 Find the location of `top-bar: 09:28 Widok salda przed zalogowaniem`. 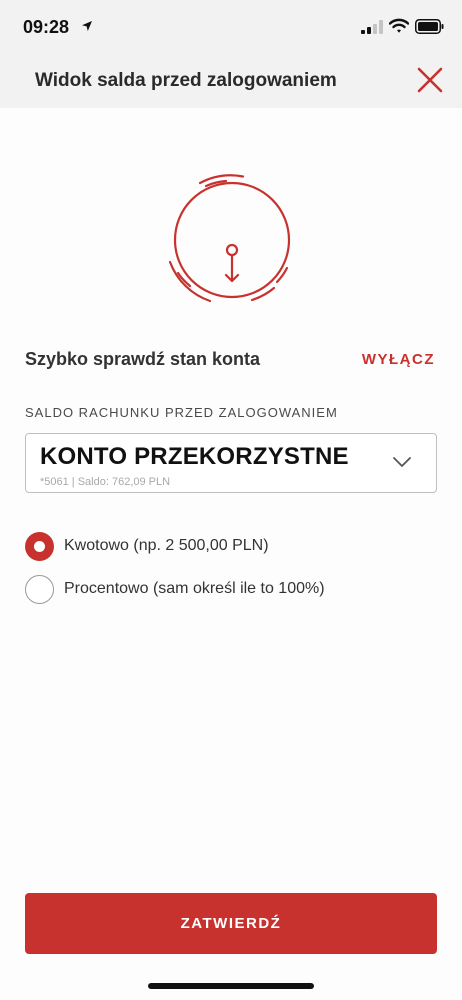

top-bar: 09:28 Widok salda przed zalogowaniem is located at coordinates (231, 54).